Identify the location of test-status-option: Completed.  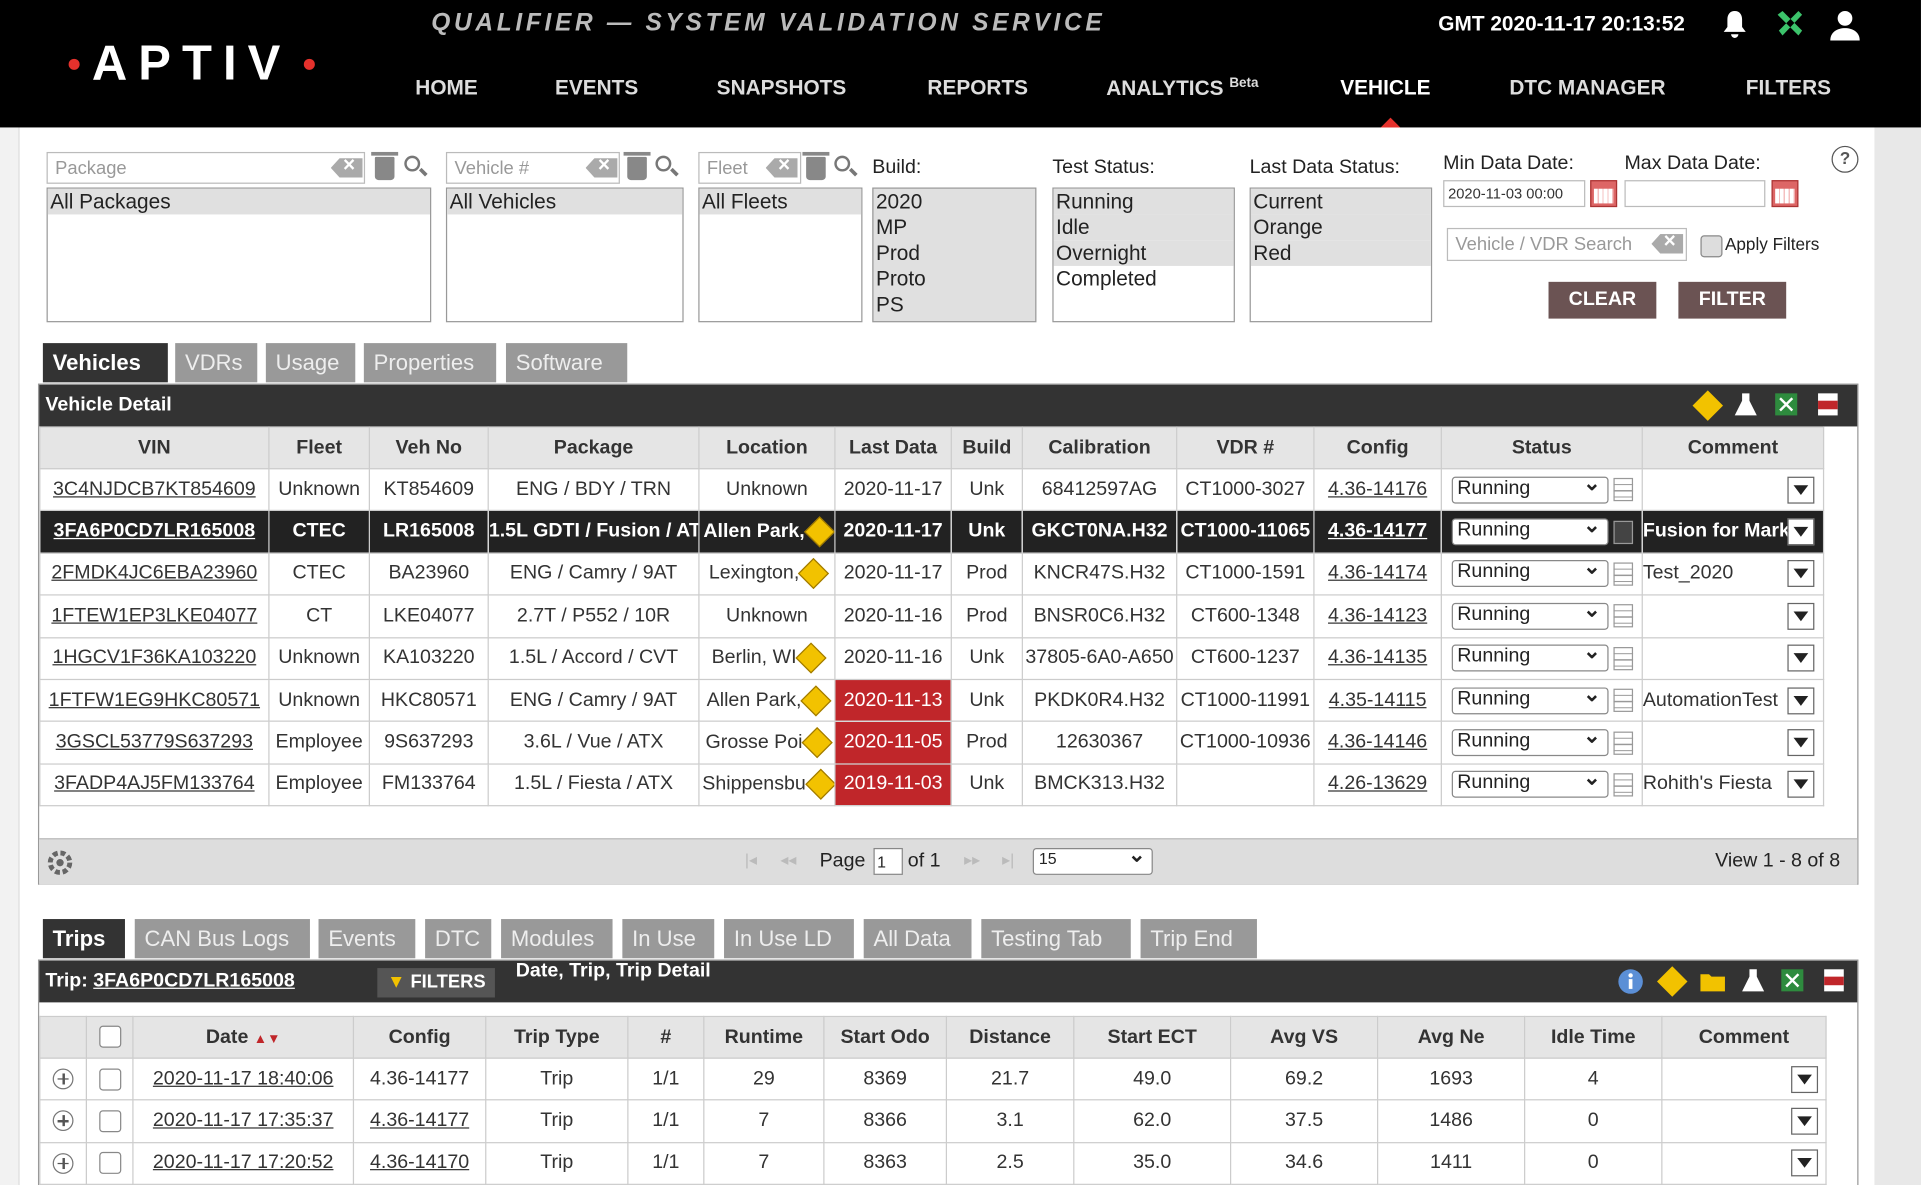
(1144, 279).